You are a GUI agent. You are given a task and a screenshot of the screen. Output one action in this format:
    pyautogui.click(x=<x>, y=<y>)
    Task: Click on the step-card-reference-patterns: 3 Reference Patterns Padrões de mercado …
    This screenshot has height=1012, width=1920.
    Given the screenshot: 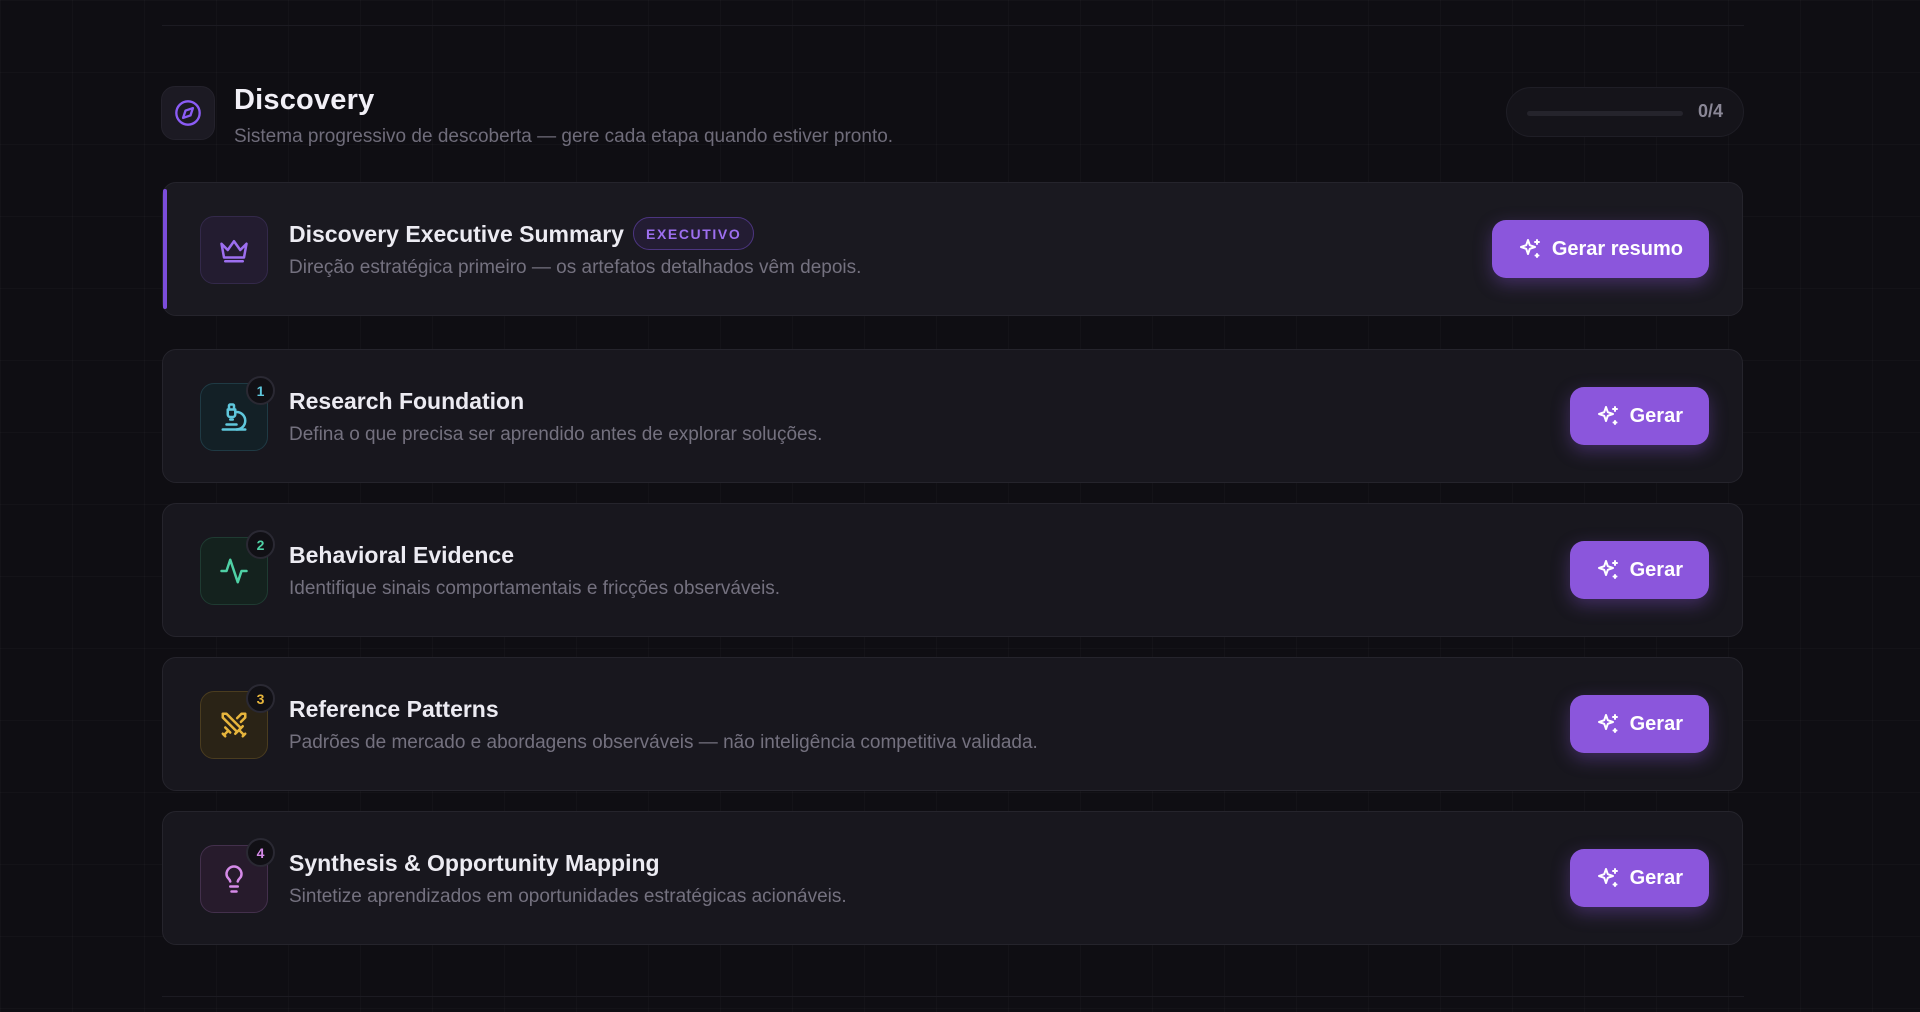 What is the action you would take?
    pyautogui.click(x=952, y=724)
    